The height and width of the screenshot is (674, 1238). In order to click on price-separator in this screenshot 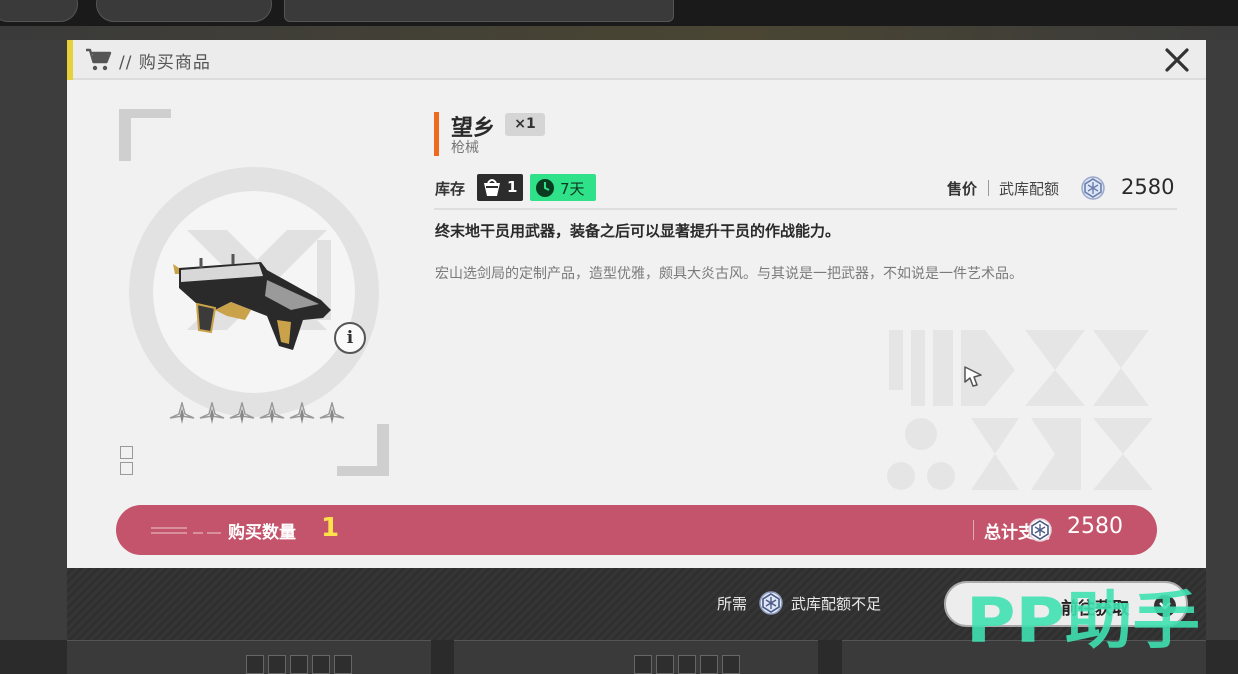, I will do `click(988, 188)`.